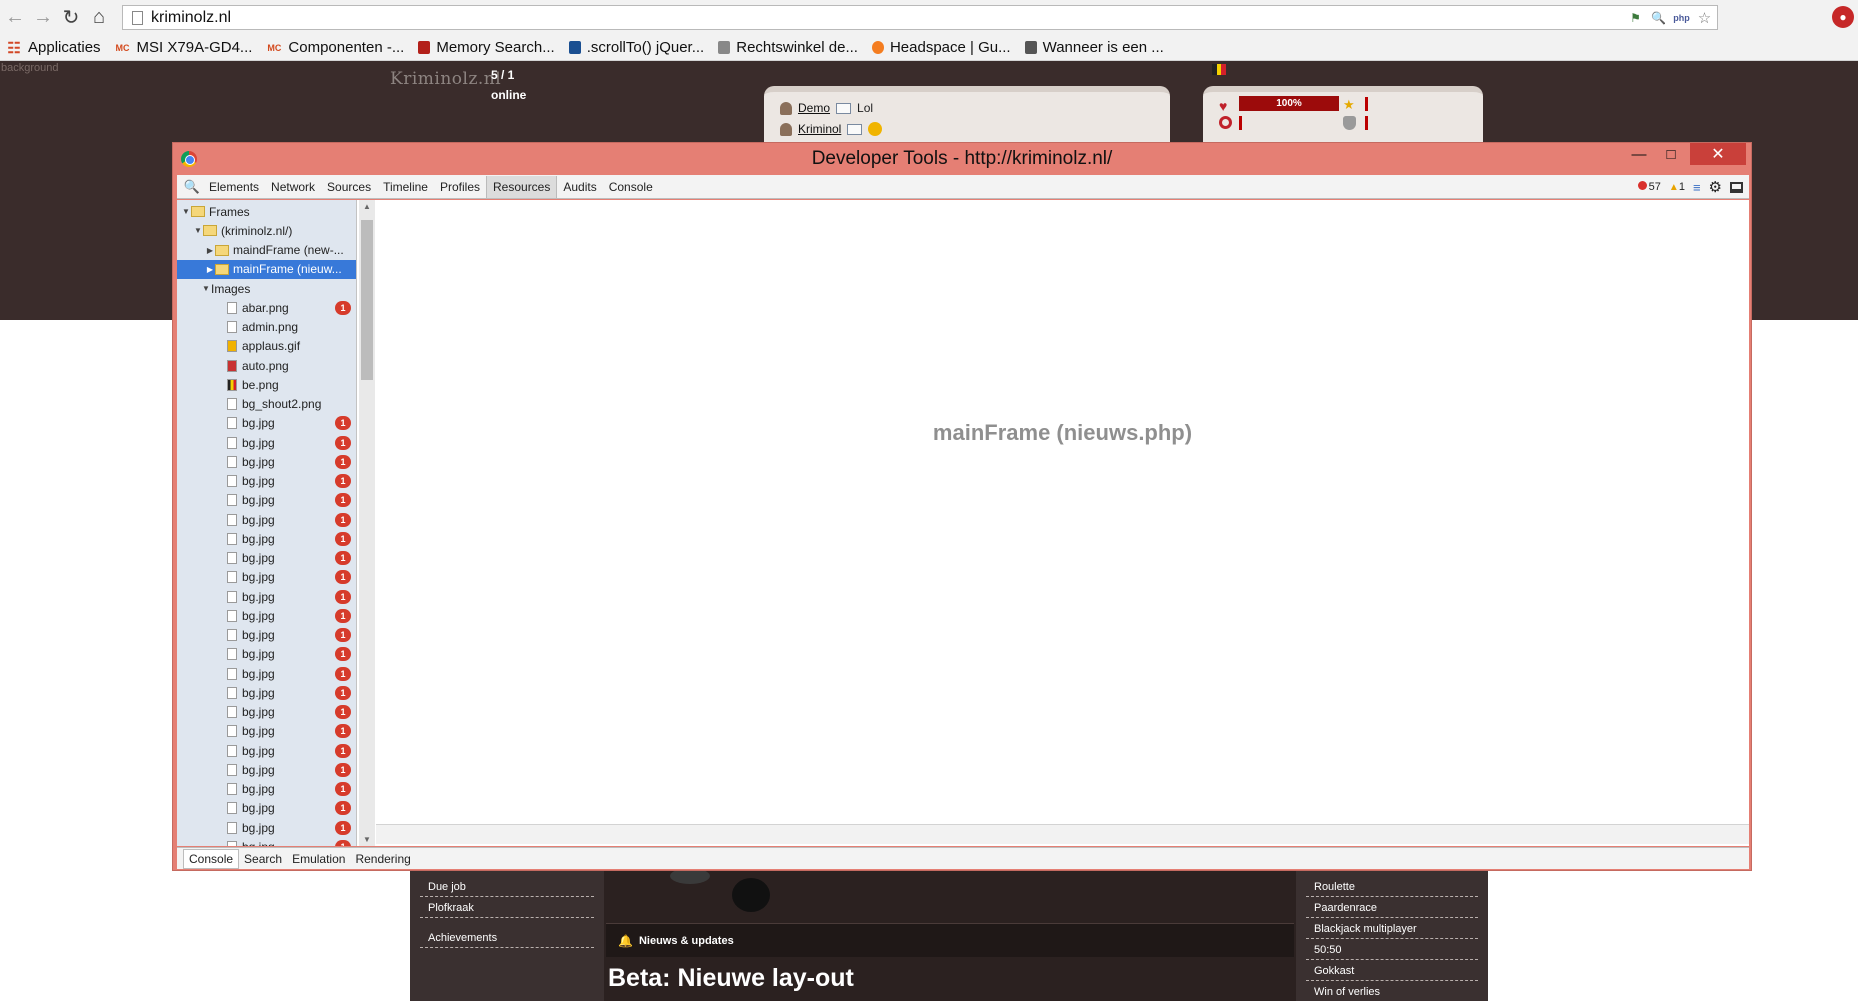 This screenshot has height=1001, width=1858. I want to click on menu-item: Plofkraak, so click(507, 907).